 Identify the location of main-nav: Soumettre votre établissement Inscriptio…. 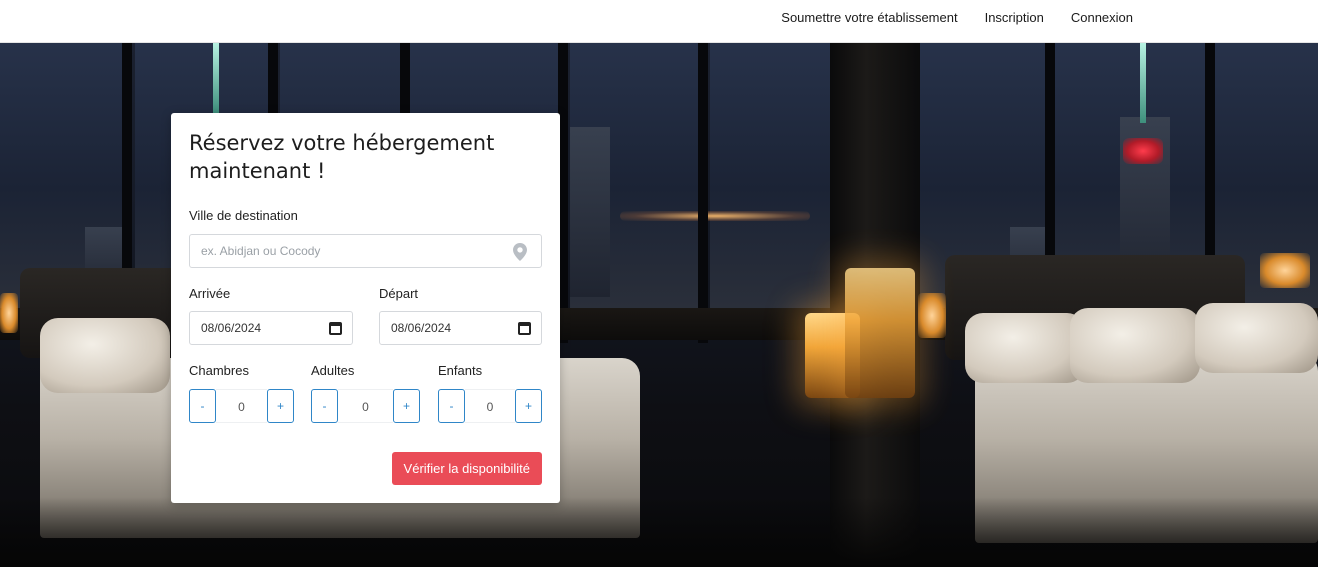
(957, 17).